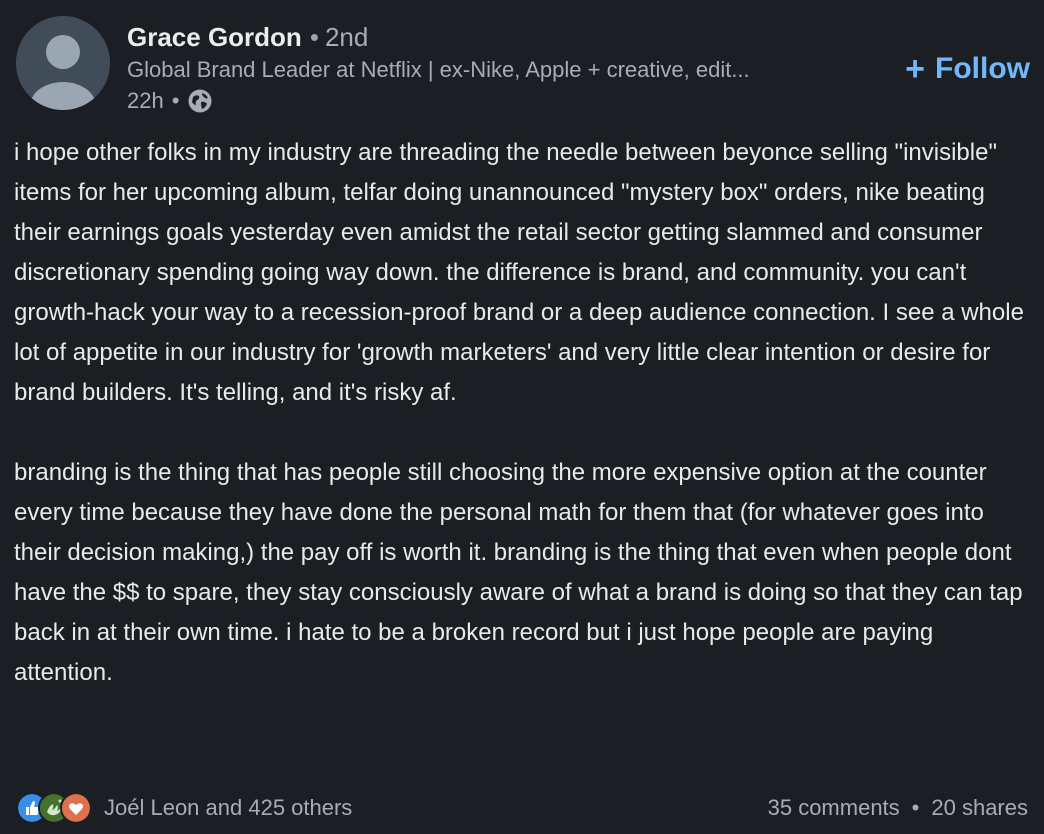 The image size is (1044, 834). I want to click on engagement-counts: 35 comments • 20 shares, so click(898, 808).